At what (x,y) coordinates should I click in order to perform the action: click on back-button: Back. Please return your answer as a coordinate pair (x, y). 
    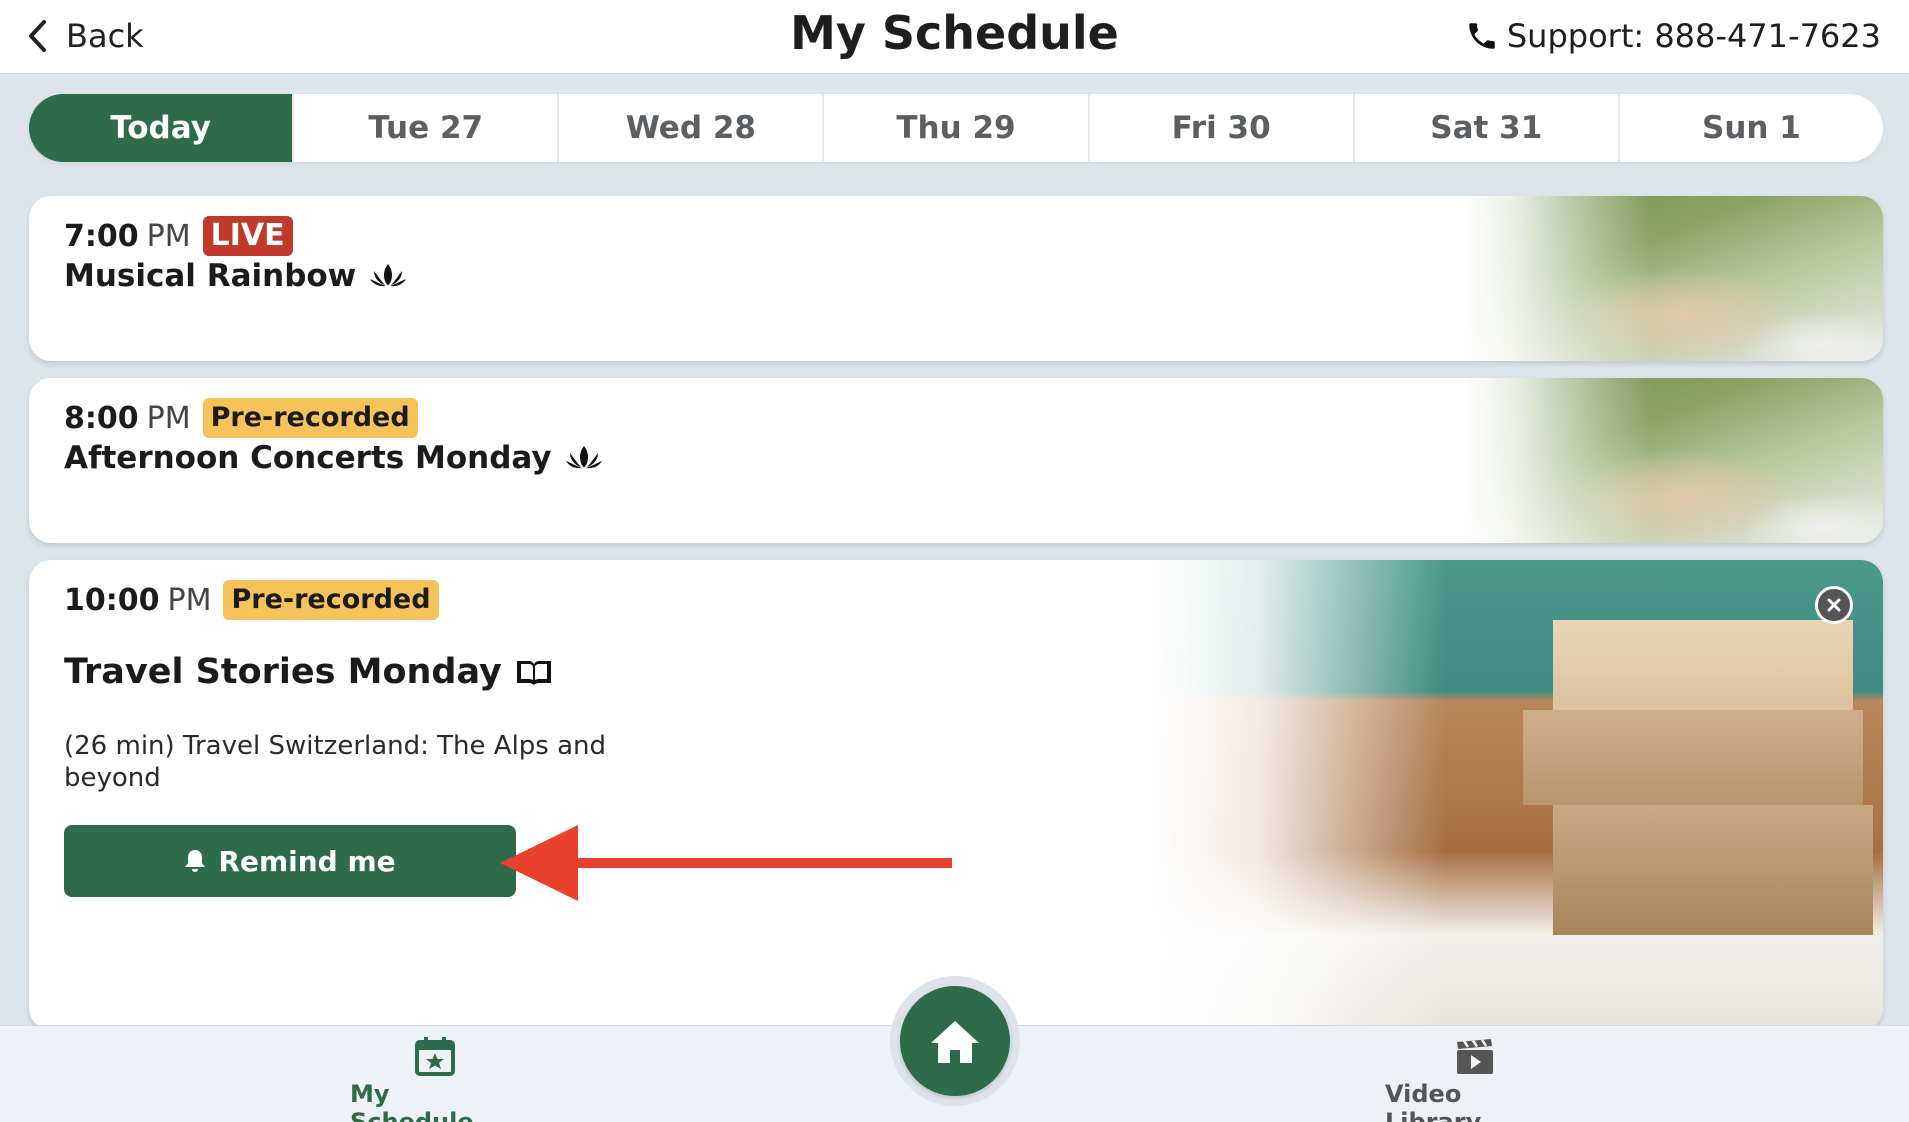
    Looking at the image, I should click on (85, 36).